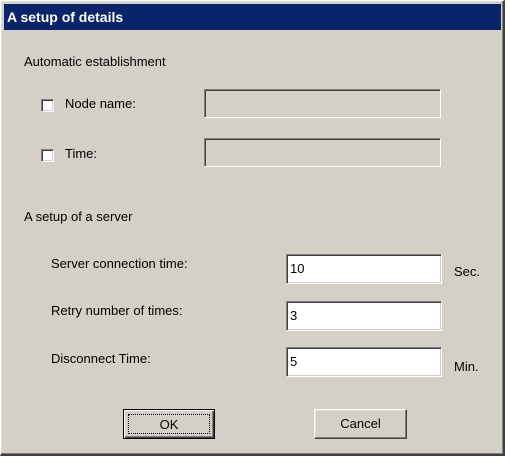 Image resolution: width=510 pixels, height=463 pixels. I want to click on node-name-checkbox, so click(47, 105).